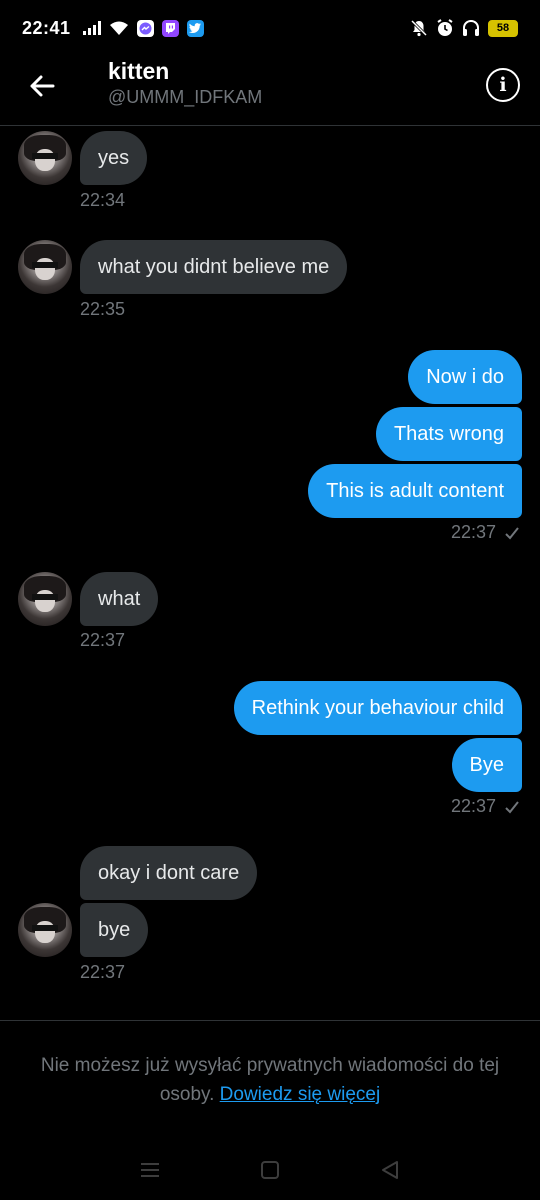 The height and width of the screenshot is (1200, 540). Describe the element at coordinates (118, 28) in the screenshot. I see `wifi-icon` at that location.